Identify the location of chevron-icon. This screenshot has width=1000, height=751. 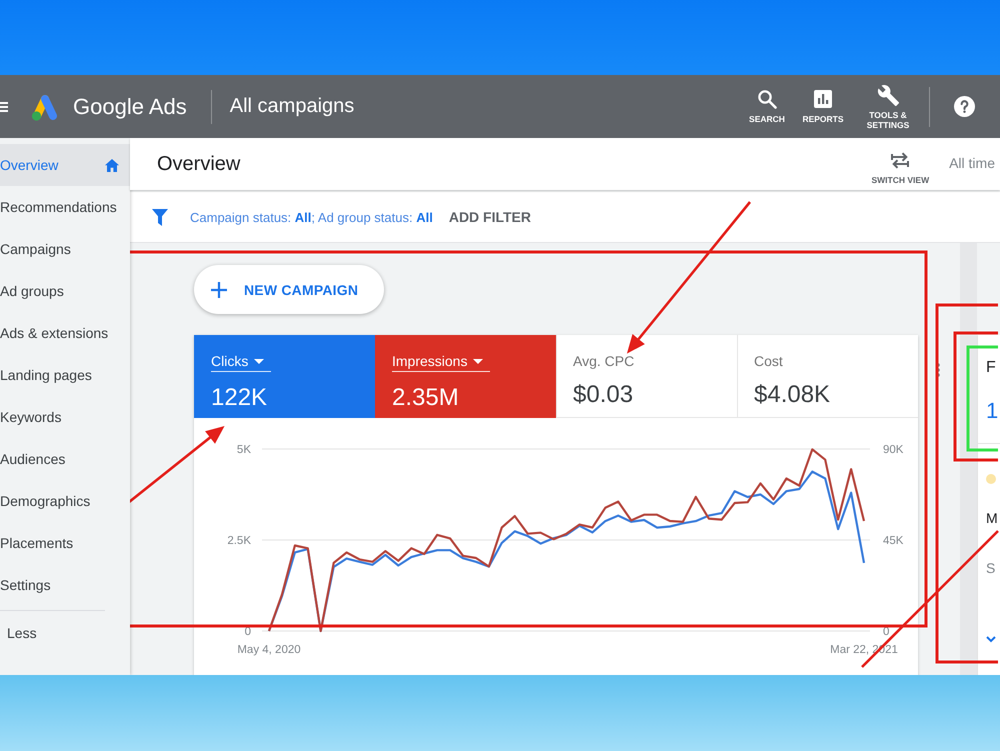
(991, 639).